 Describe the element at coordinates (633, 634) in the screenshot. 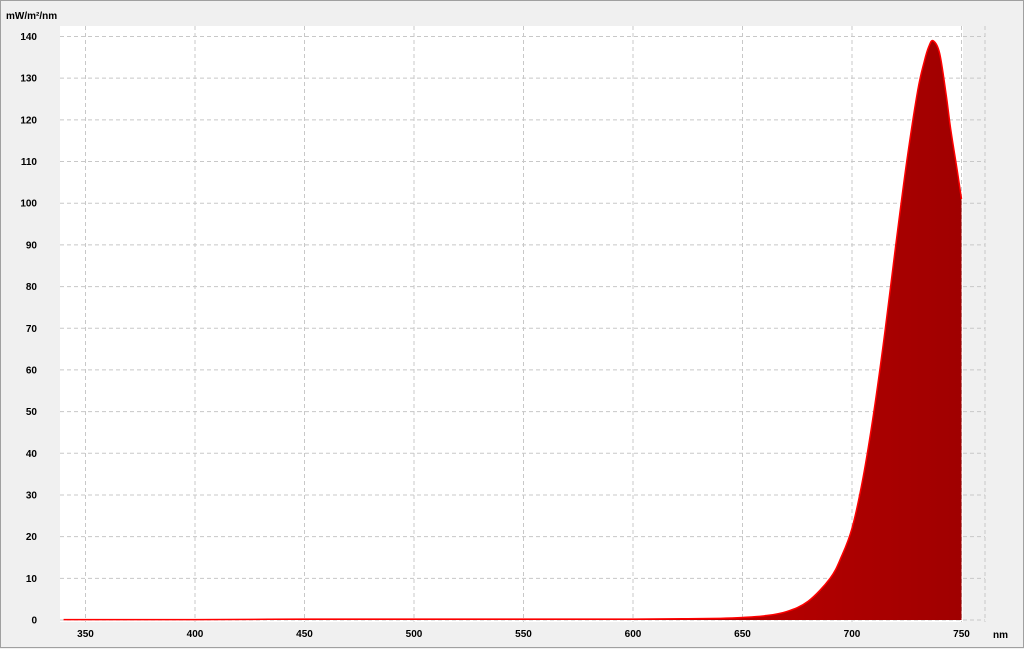

I see `x-tick-label: 600` at that location.